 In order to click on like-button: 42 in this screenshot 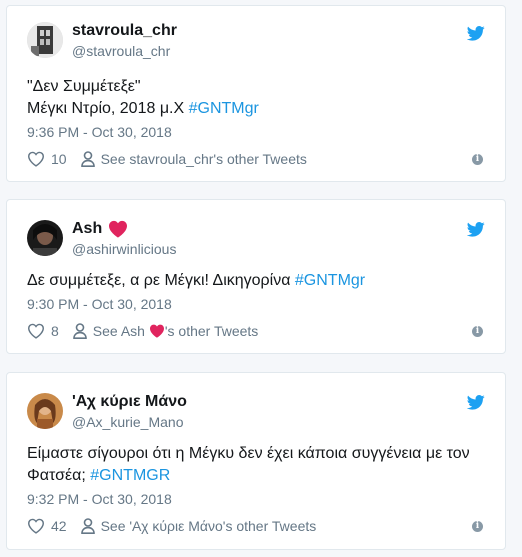, I will do `click(47, 526)`.